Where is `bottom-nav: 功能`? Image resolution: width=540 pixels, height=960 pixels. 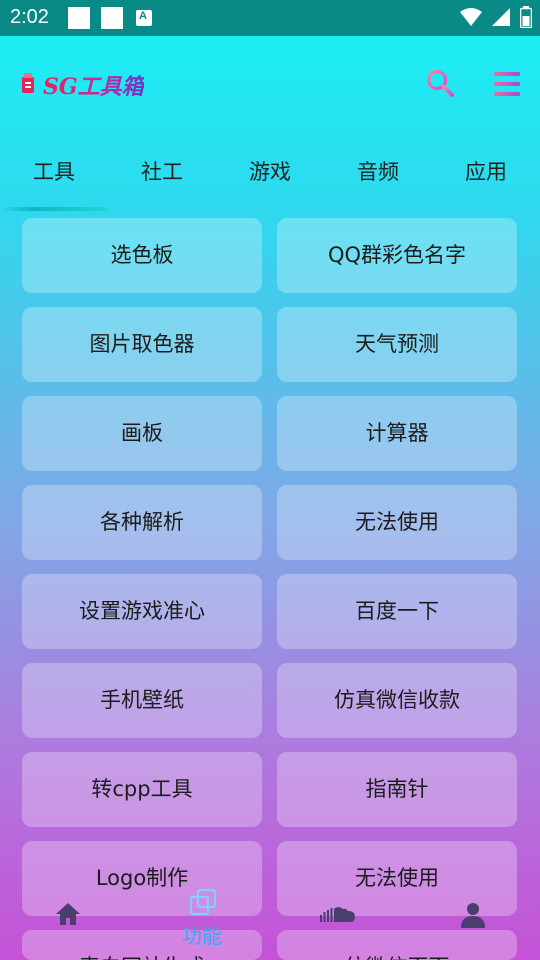 bottom-nav: 功能 is located at coordinates (270, 920).